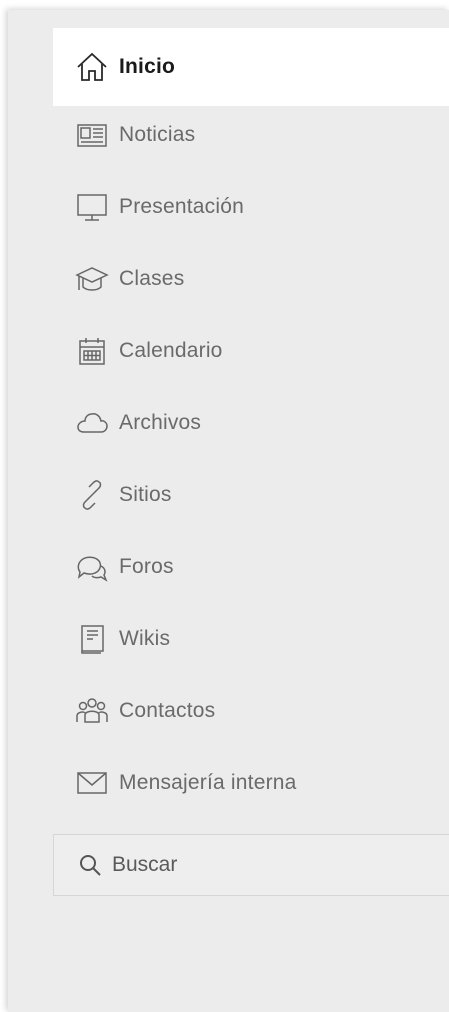 The height and width of the screenshot is (1012, 449). I want to click on sidebar-item-calendario: Calendario, so click(251, 351).